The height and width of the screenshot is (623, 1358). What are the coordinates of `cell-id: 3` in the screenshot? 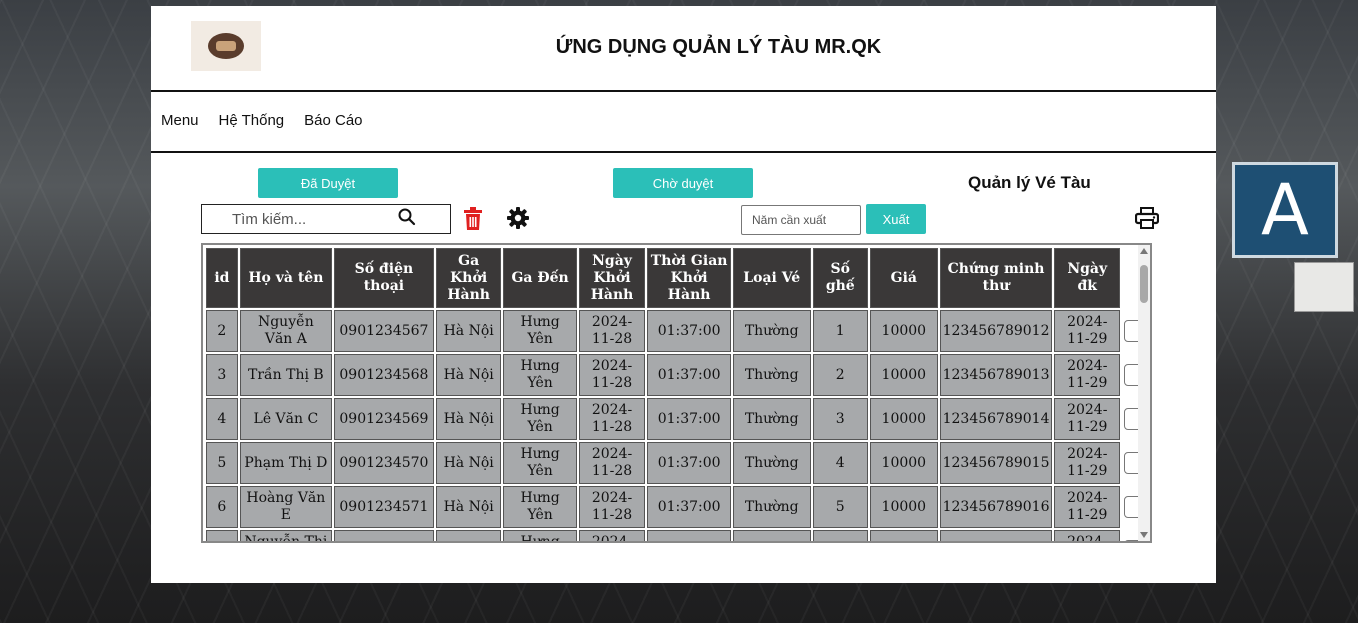 It's located at (222, 375).